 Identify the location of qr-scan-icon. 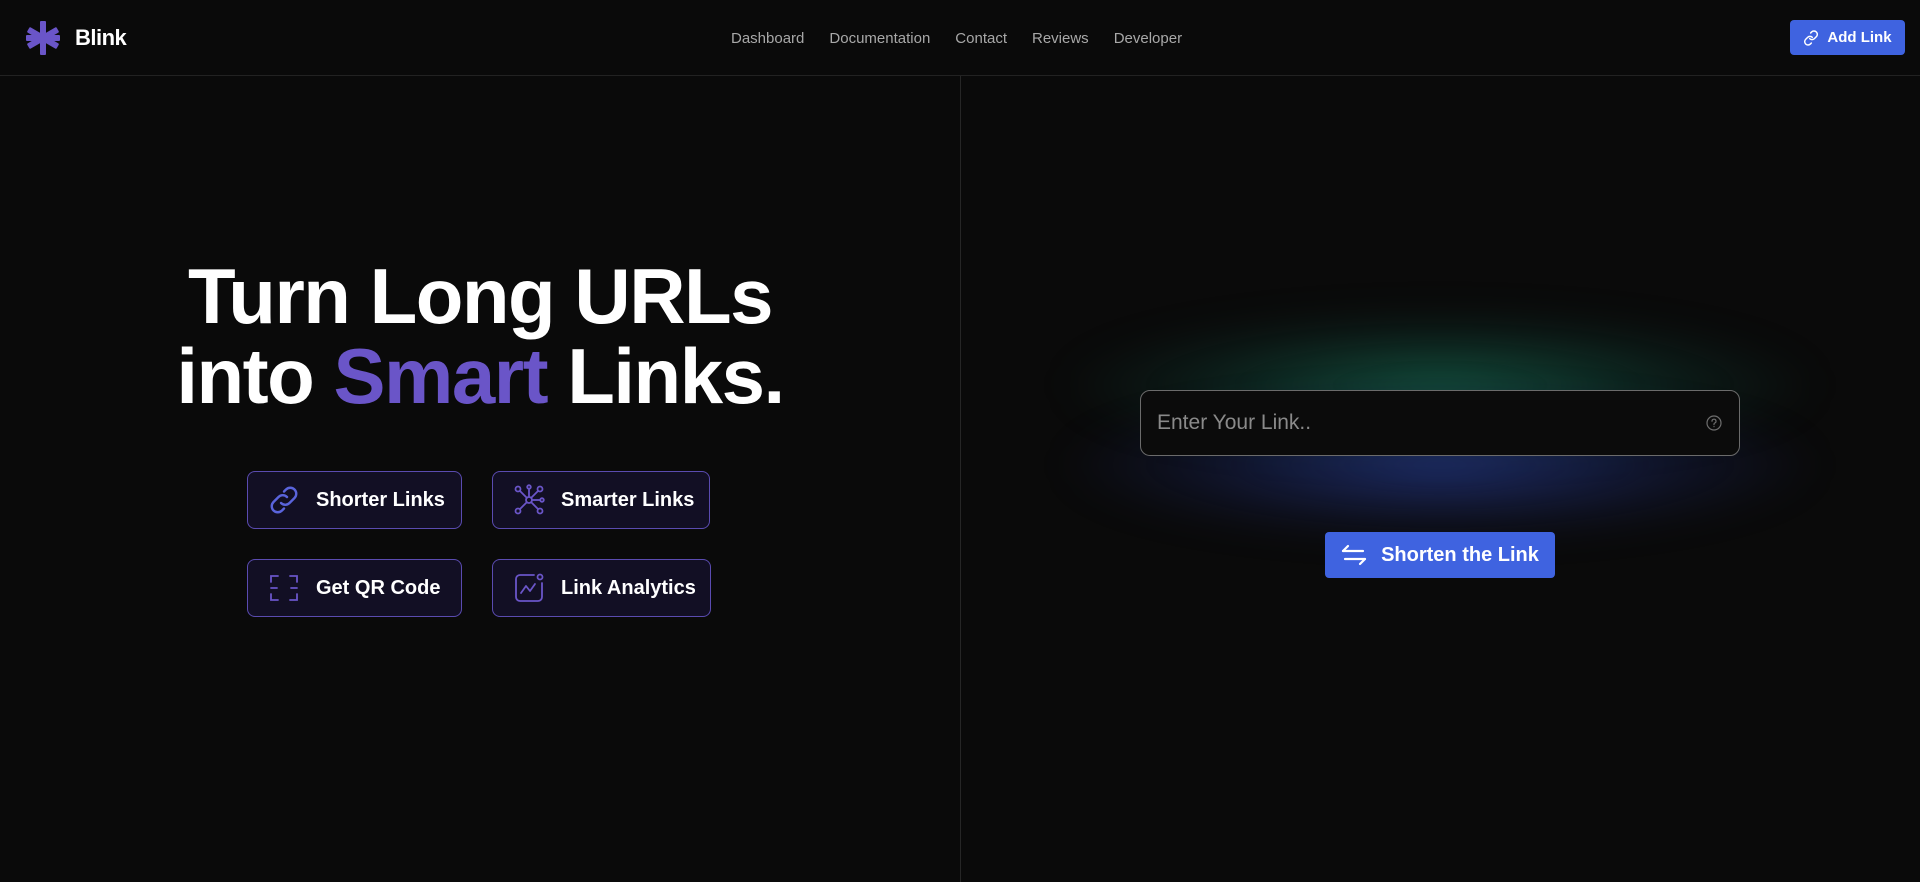
(284, 588).